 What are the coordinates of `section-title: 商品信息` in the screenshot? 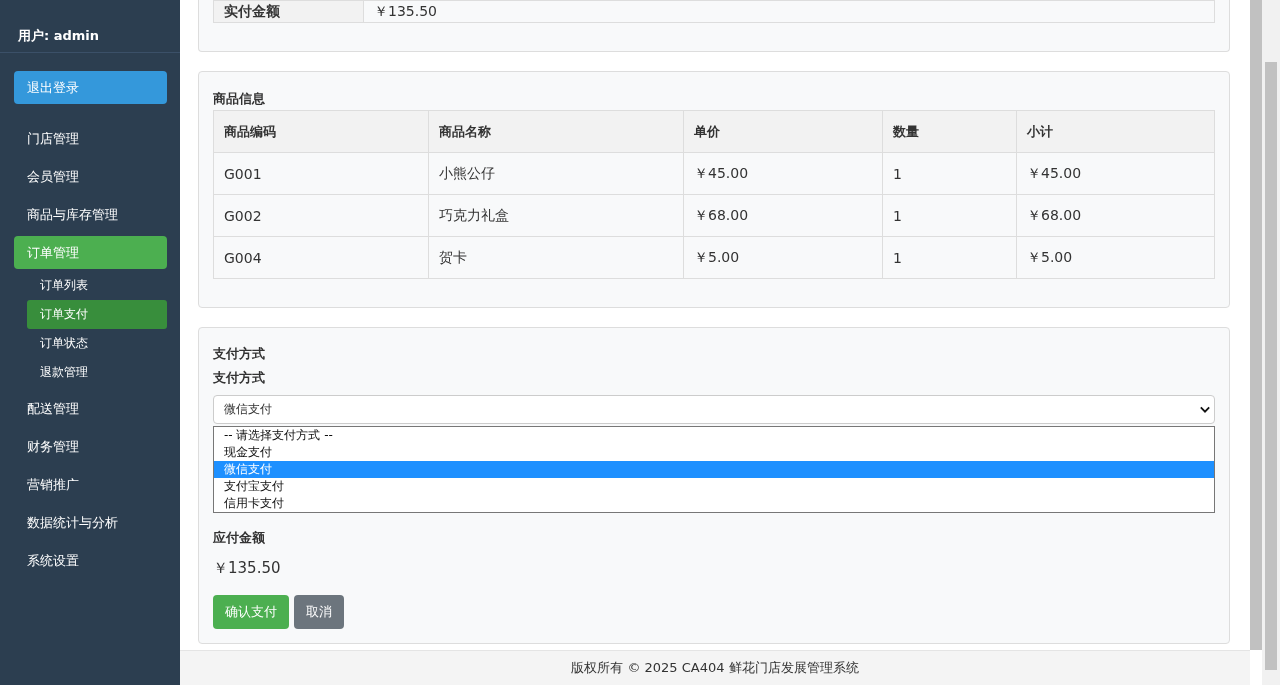 It's located at (239, 99).